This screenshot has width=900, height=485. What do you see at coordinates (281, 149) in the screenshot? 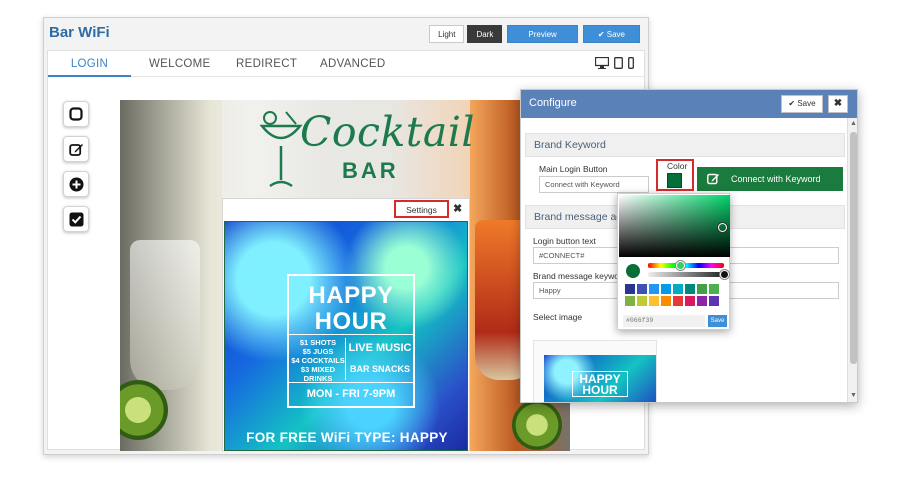
I see `cocktail-glass-icon` at bounding box center [281, 149].